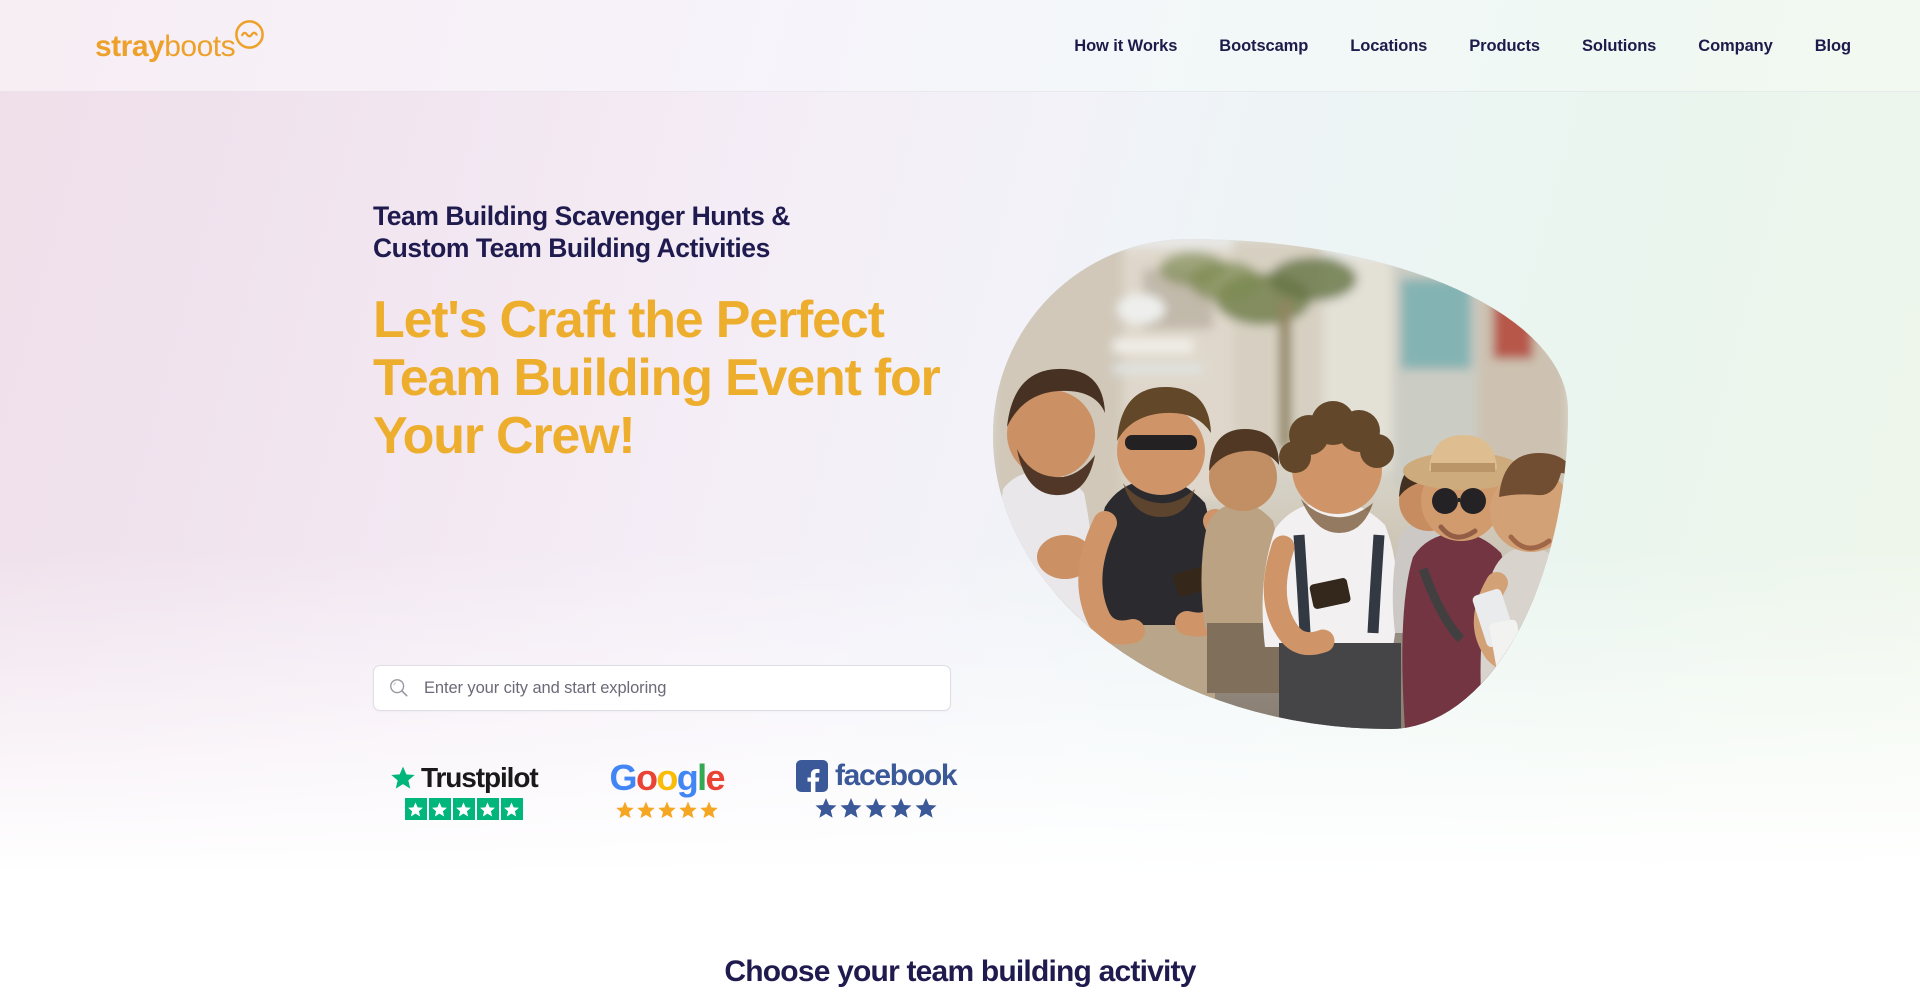  Describe the element at coordinates (623, 777) in the screenshot. I see `google-letter-g1: G` at that location.